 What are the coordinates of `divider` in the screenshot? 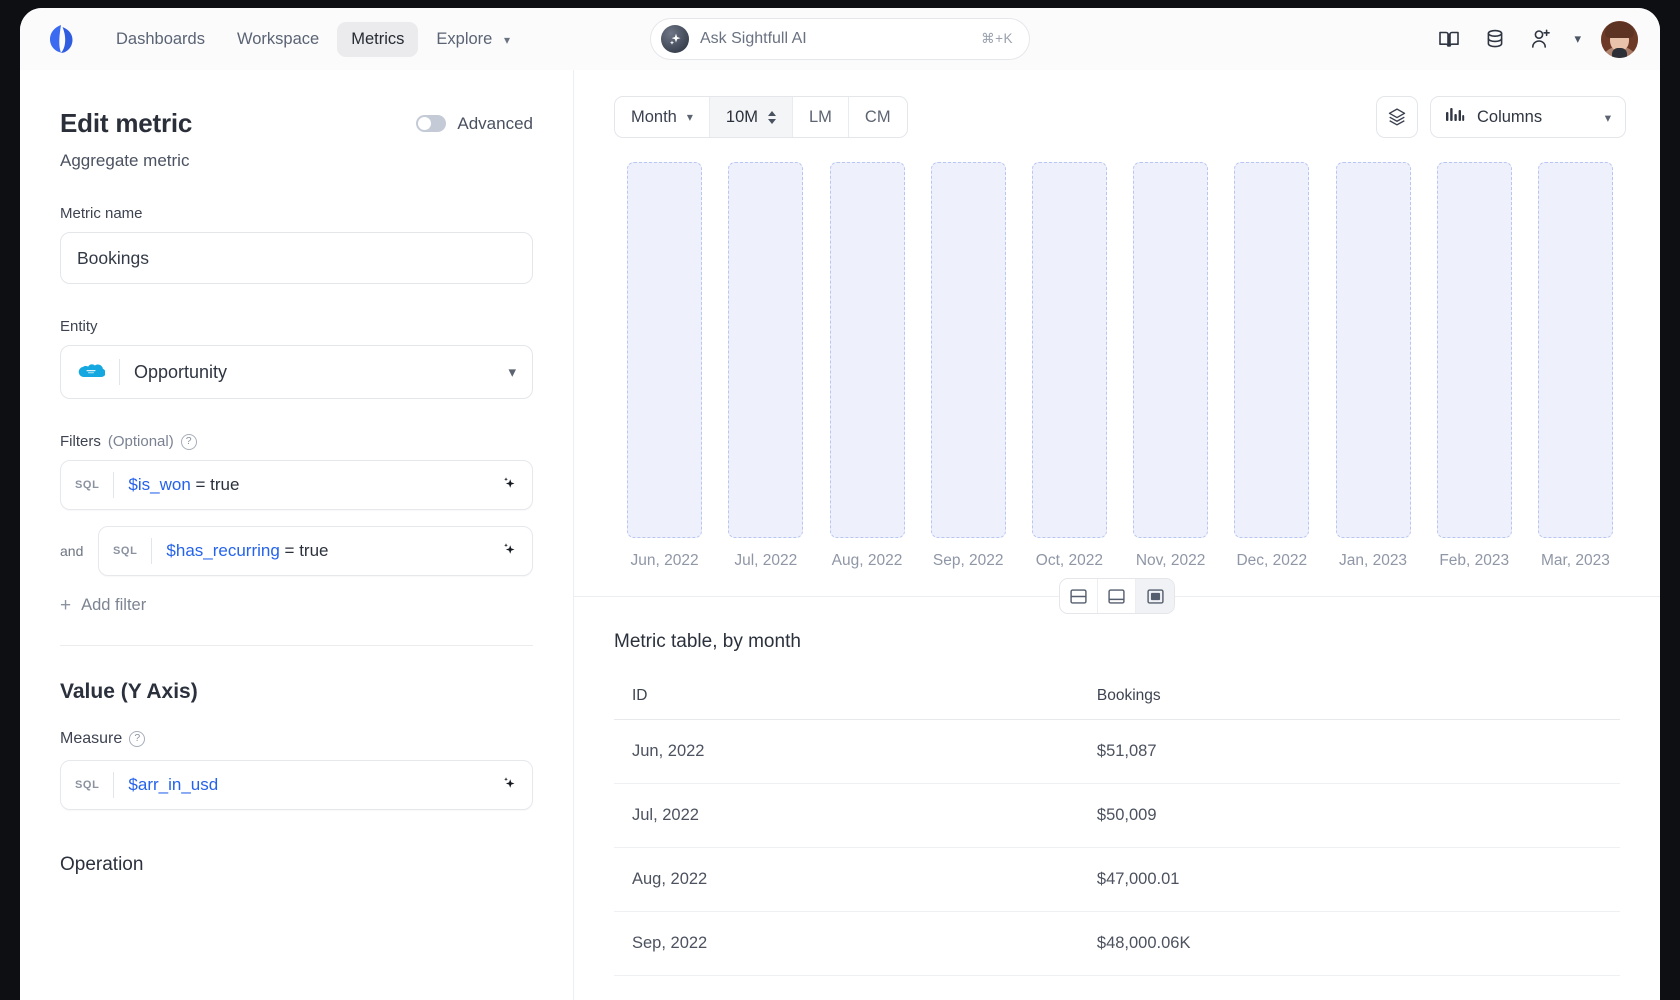 It's located at (119, 372).